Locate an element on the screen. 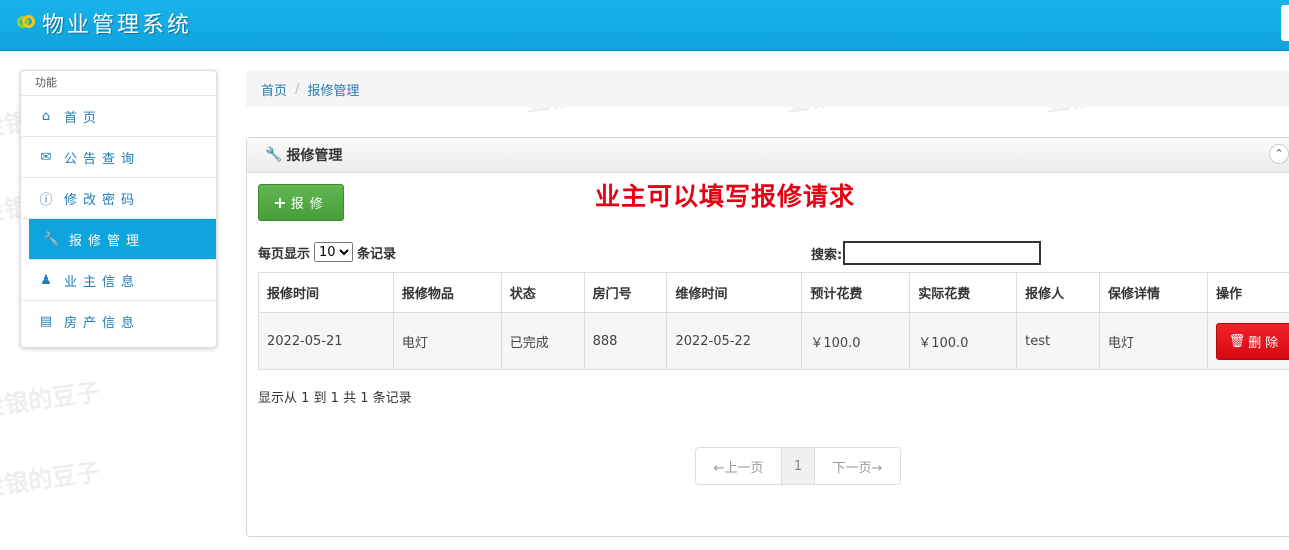 The height and width of the screenshot is (550, 1289). sidebar-item-property-info: ▤ 房产信息 is located at coordinates (118, 321).